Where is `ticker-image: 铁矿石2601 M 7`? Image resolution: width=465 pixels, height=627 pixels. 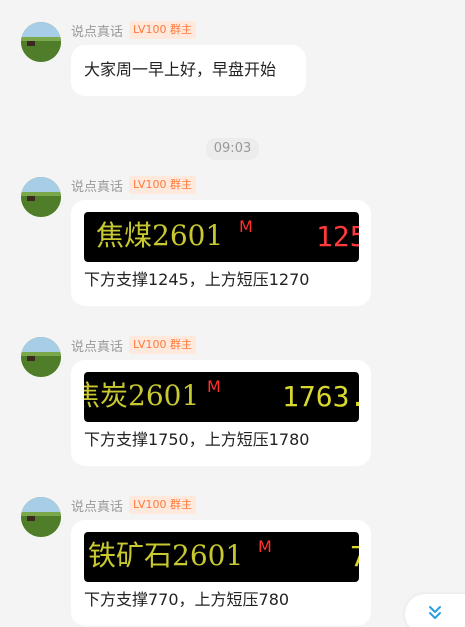 ticker-image: 铁矿石2601 M 7 is located at coordinates (221, 557).